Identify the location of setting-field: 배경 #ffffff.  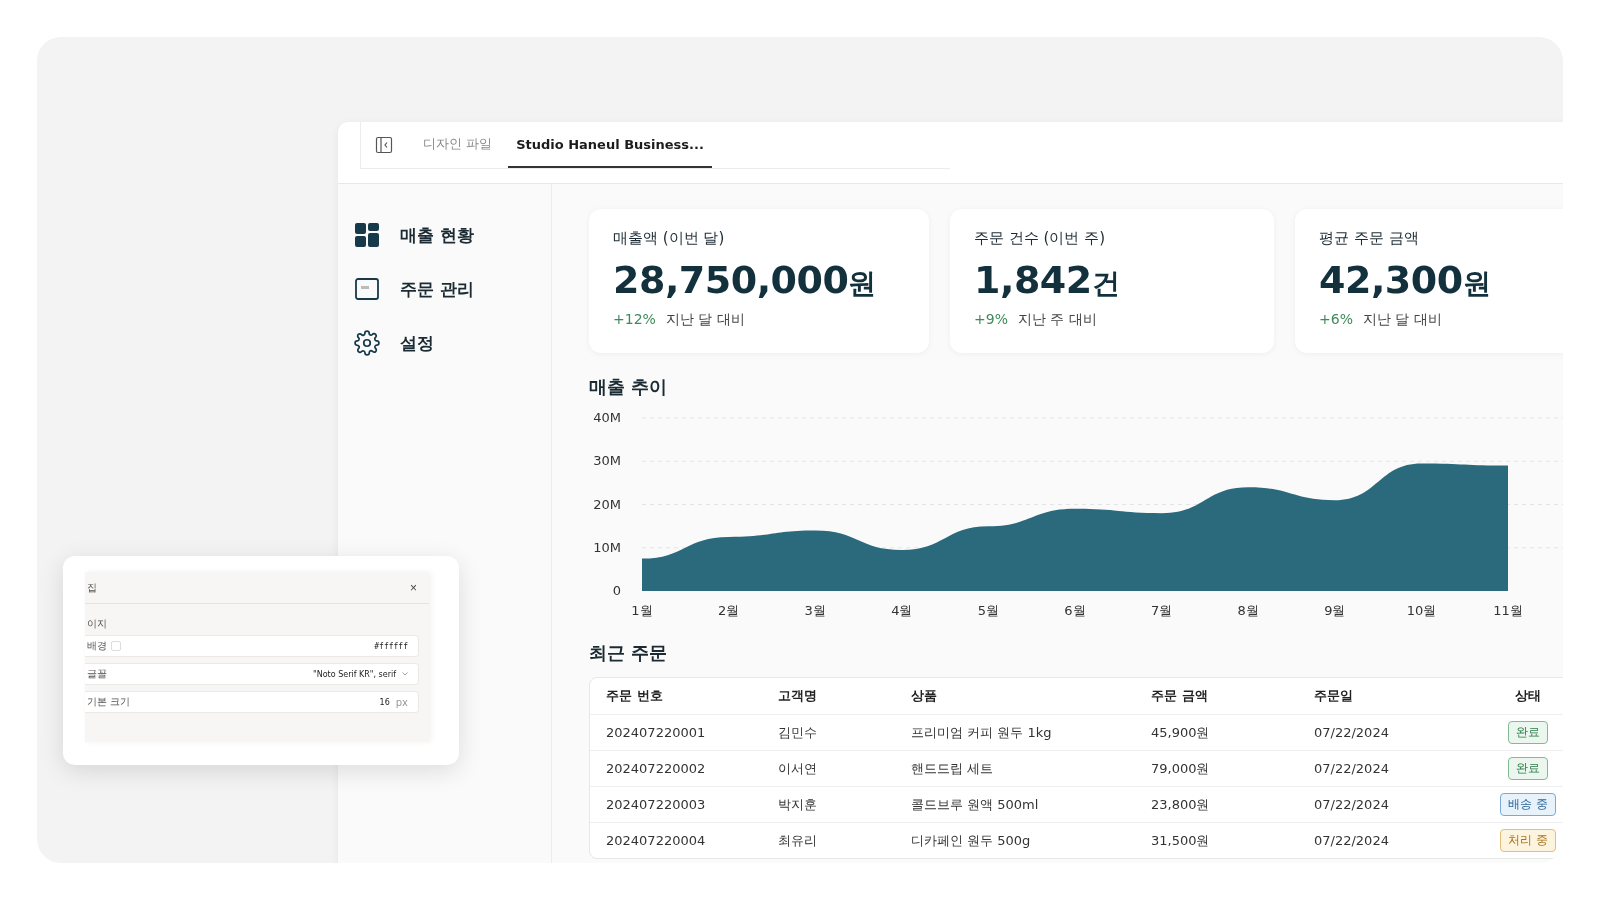
(252, 646).